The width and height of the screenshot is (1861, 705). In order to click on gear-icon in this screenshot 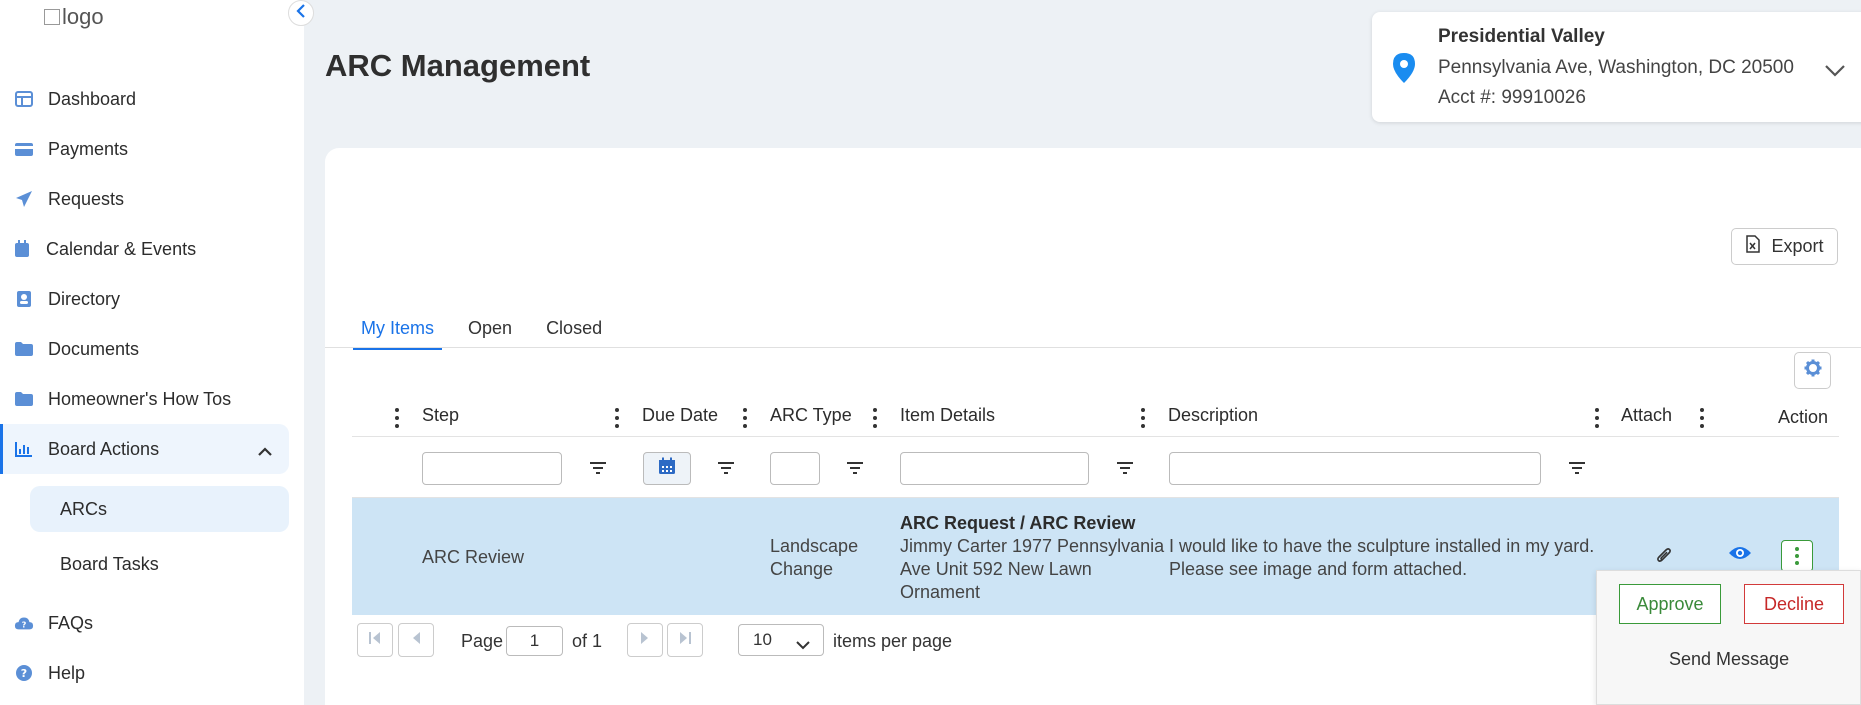, I will do `click(1813, 370)`.